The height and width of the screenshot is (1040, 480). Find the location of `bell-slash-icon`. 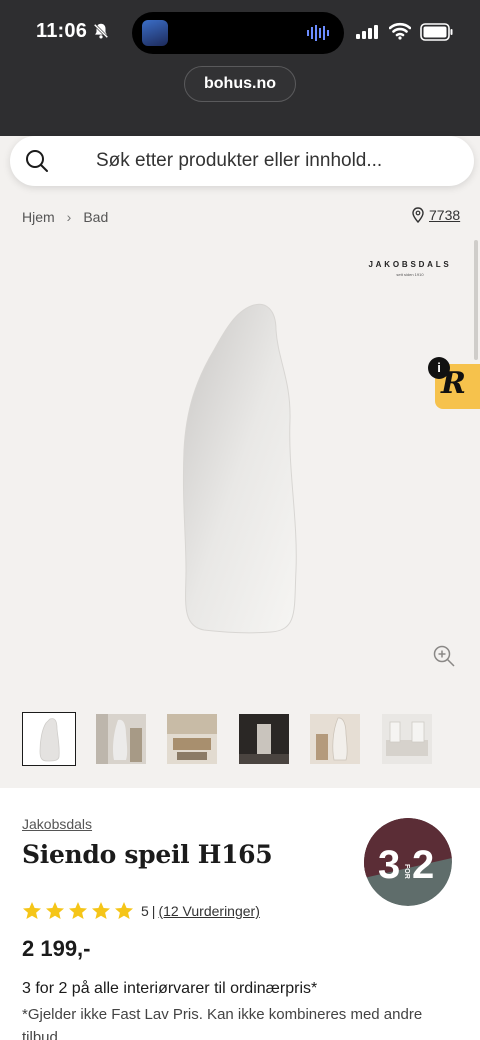

bell-slash-icon is located at coordinates (101, 31).